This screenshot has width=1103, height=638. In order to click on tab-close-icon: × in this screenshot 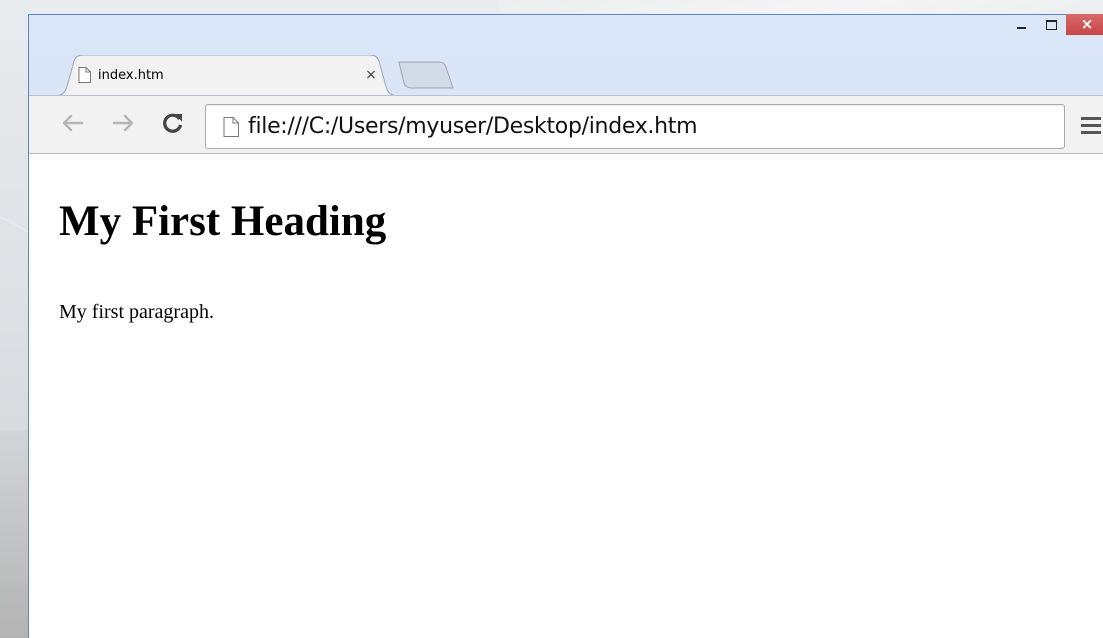, I will do `click(371, 75)`.